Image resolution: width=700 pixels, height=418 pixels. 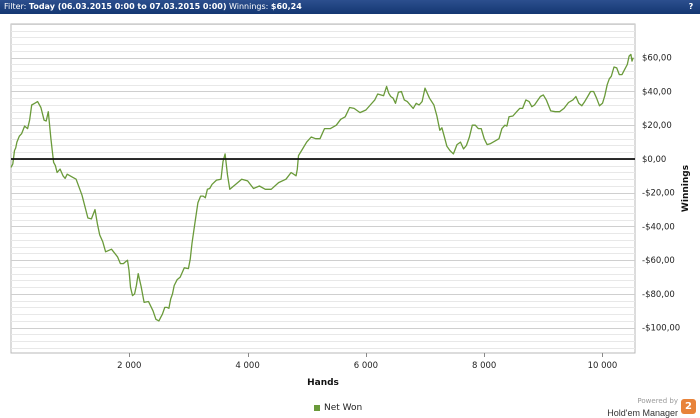 What do you see at coordinates (642, 407) in the screenshot?
I see `powered-by-block: Powered by Hold'em Manager` at bounding box center [642, 407].